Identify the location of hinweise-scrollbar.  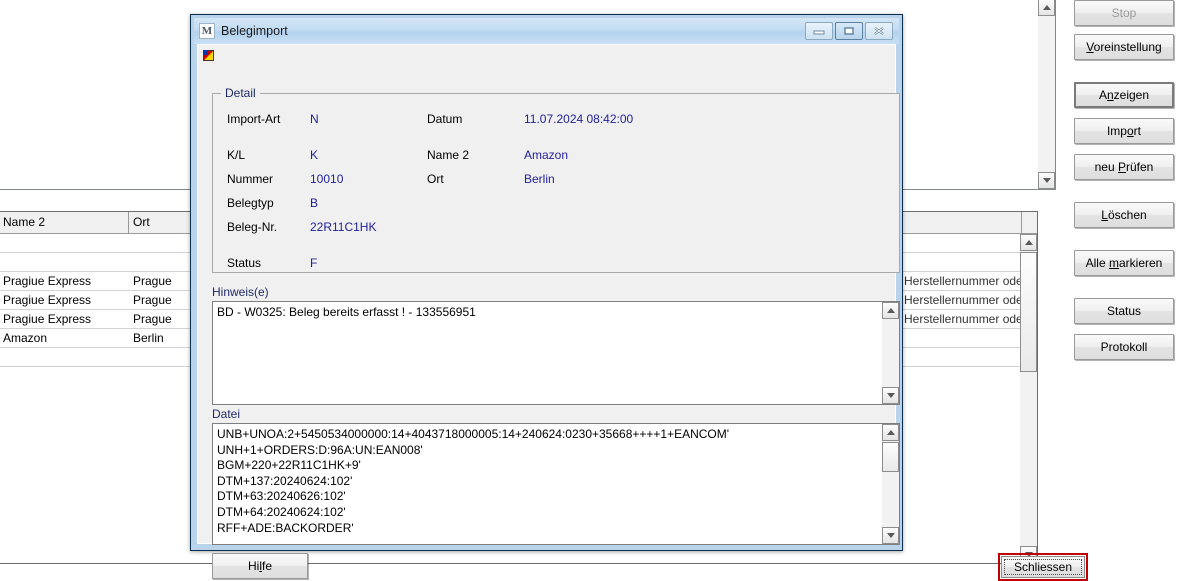
(890, 353).